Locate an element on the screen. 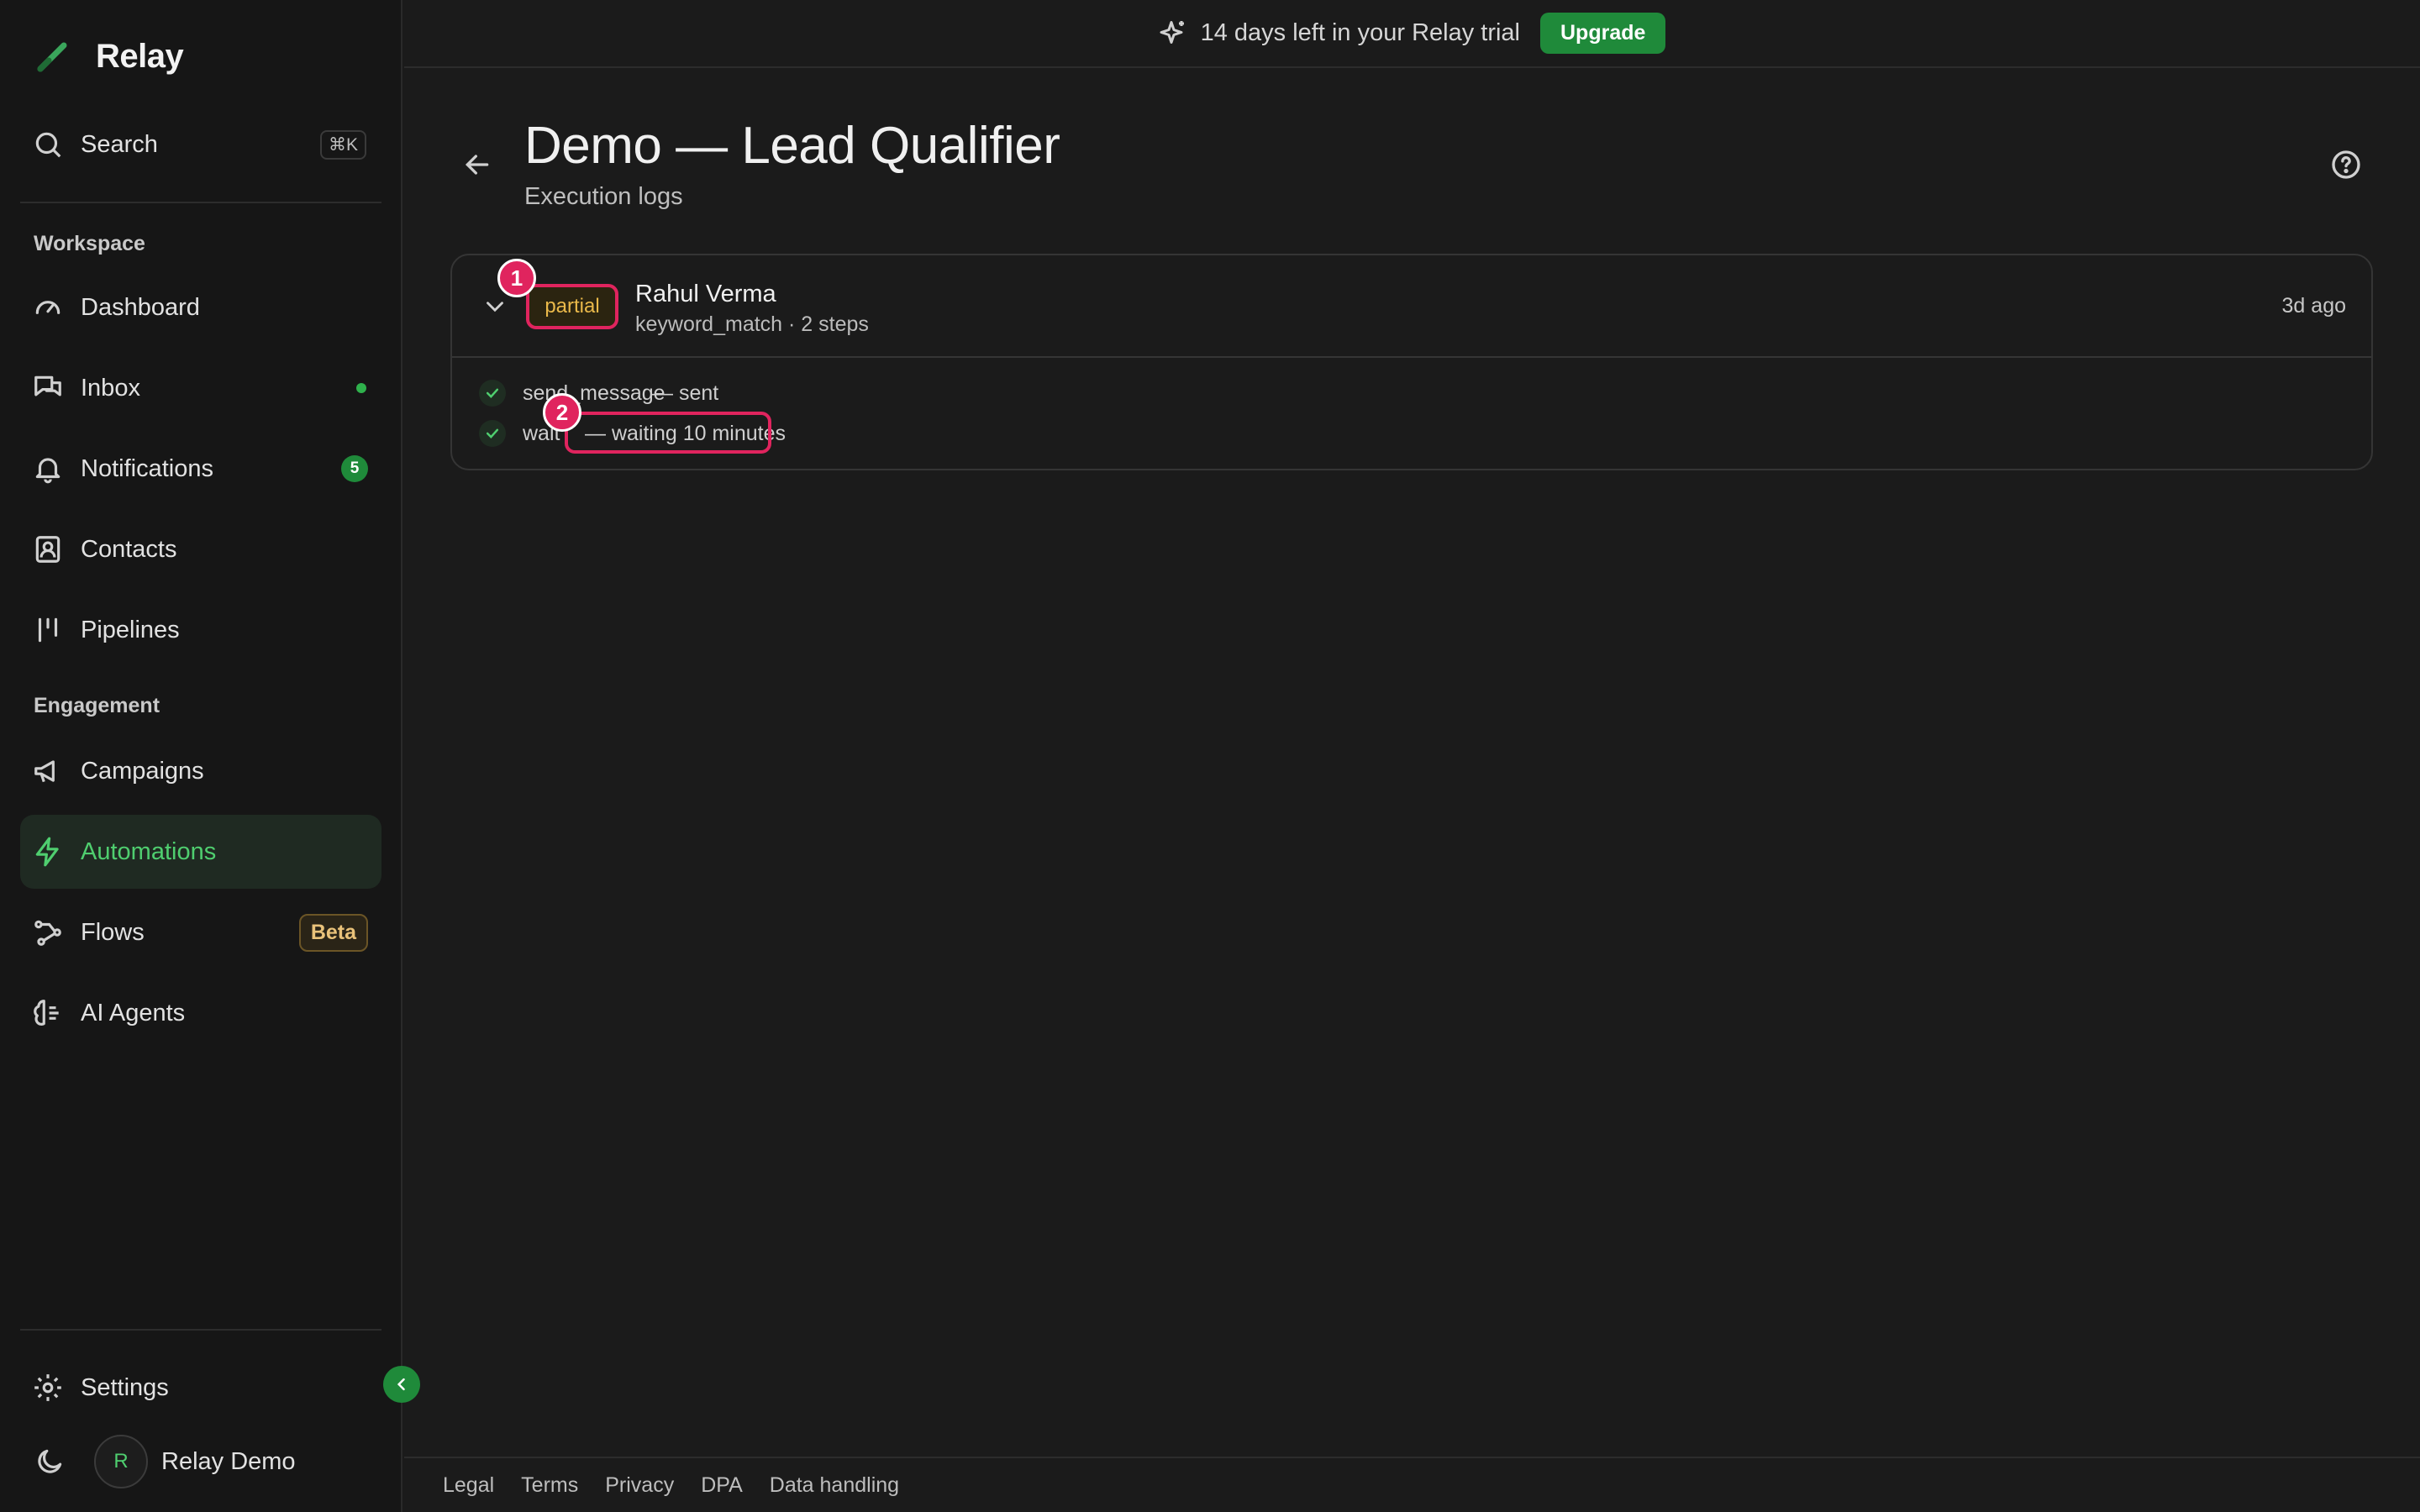  gauge-icon is located at coordinates (48, 307).